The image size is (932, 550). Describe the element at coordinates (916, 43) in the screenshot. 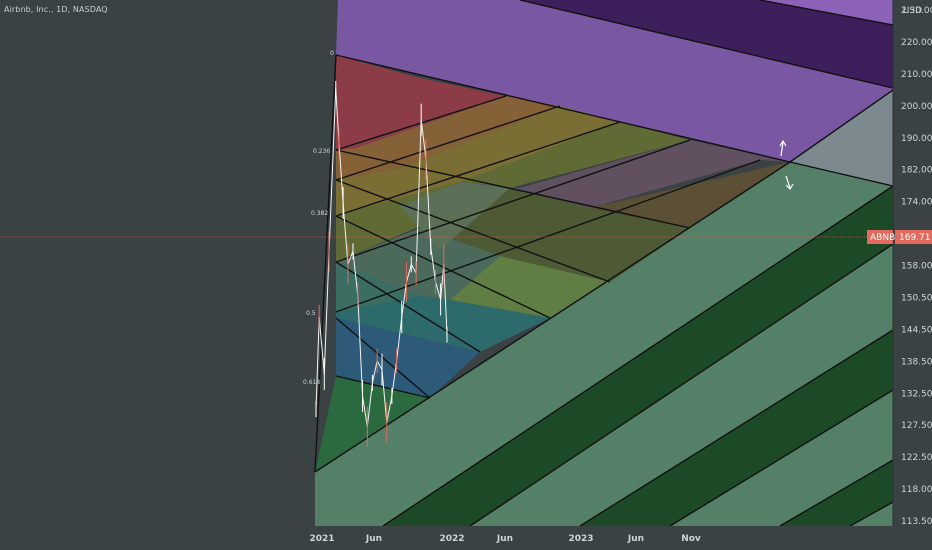

I see `y-tick-label: 220.00` at that location.